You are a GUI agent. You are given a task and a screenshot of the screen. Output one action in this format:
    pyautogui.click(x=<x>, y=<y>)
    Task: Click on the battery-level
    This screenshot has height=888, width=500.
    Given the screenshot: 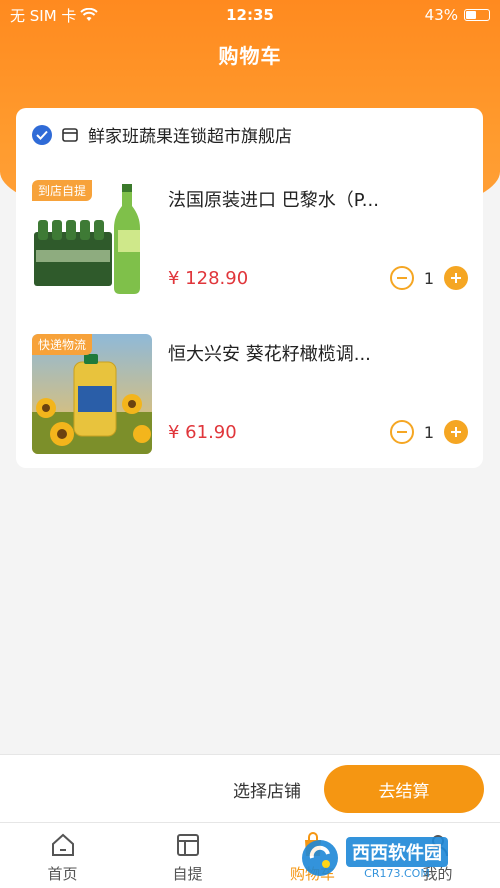 What is the action you would take?
    pyautogui.click(x=471, y=15)
    